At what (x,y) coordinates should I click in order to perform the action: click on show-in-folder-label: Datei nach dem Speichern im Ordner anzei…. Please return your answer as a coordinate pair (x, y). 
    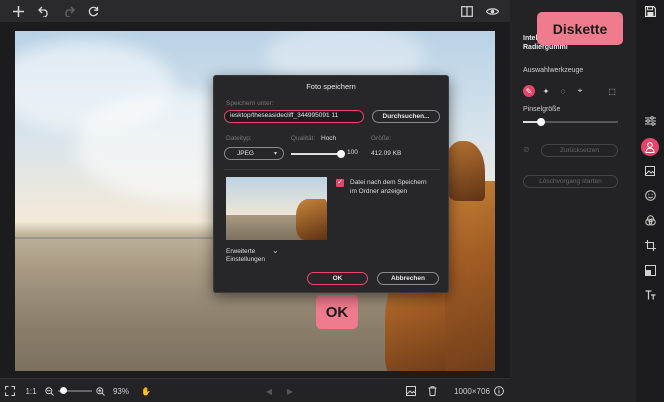
    Looking at the image, I should click on (388, 187).